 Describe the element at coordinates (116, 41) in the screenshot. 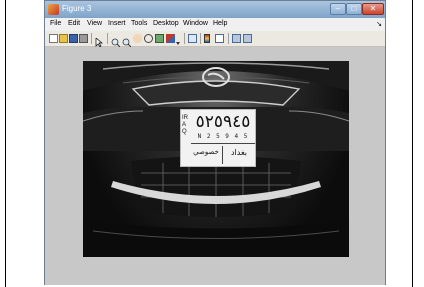

I see `zoom-in-icon` at that location.